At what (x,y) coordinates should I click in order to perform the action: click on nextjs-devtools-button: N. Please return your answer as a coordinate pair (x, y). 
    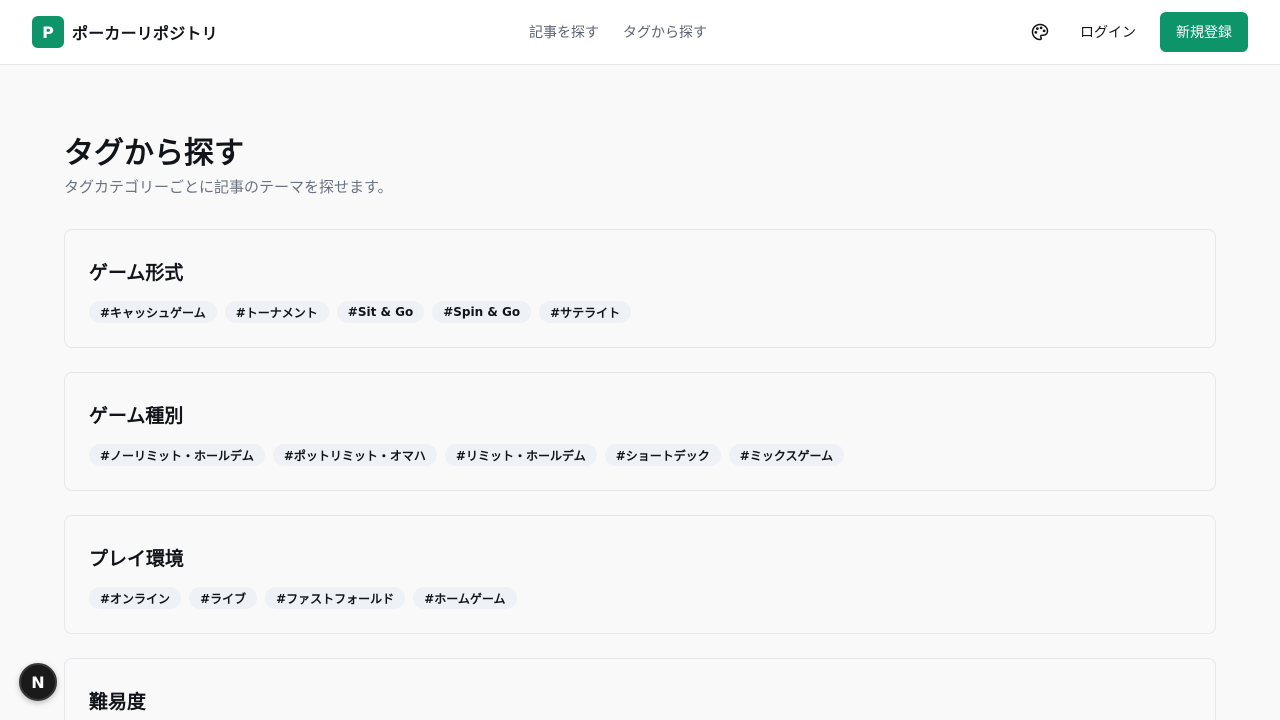
    Looking at the image, I should click on (38, 682).